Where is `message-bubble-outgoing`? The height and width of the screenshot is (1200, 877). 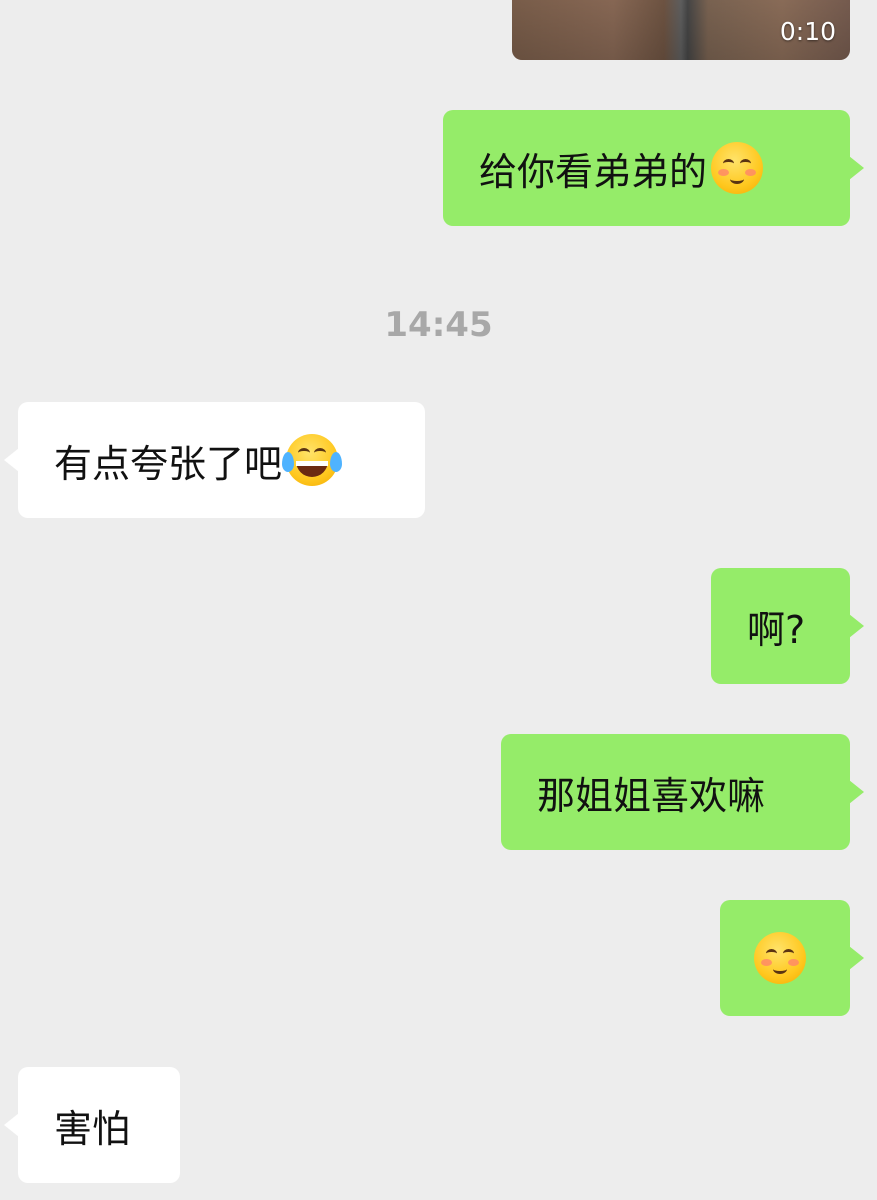 message-bubble-outgoing is located at coordinates (792, 958).